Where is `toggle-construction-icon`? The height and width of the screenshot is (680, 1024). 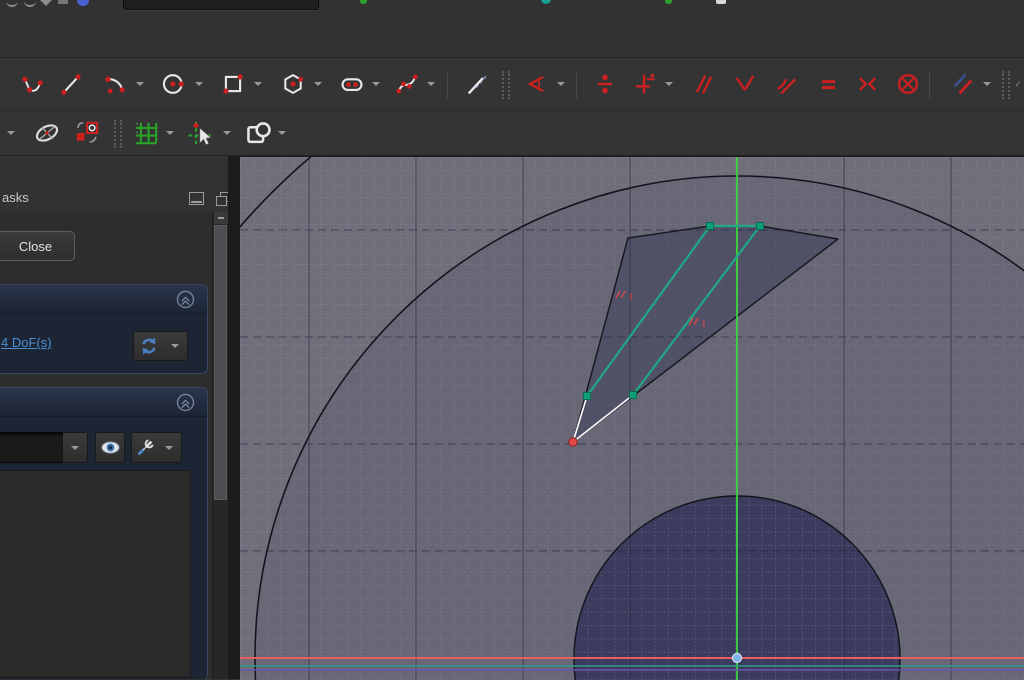 toggle-construction-icon is located at coordinates (963, 84).